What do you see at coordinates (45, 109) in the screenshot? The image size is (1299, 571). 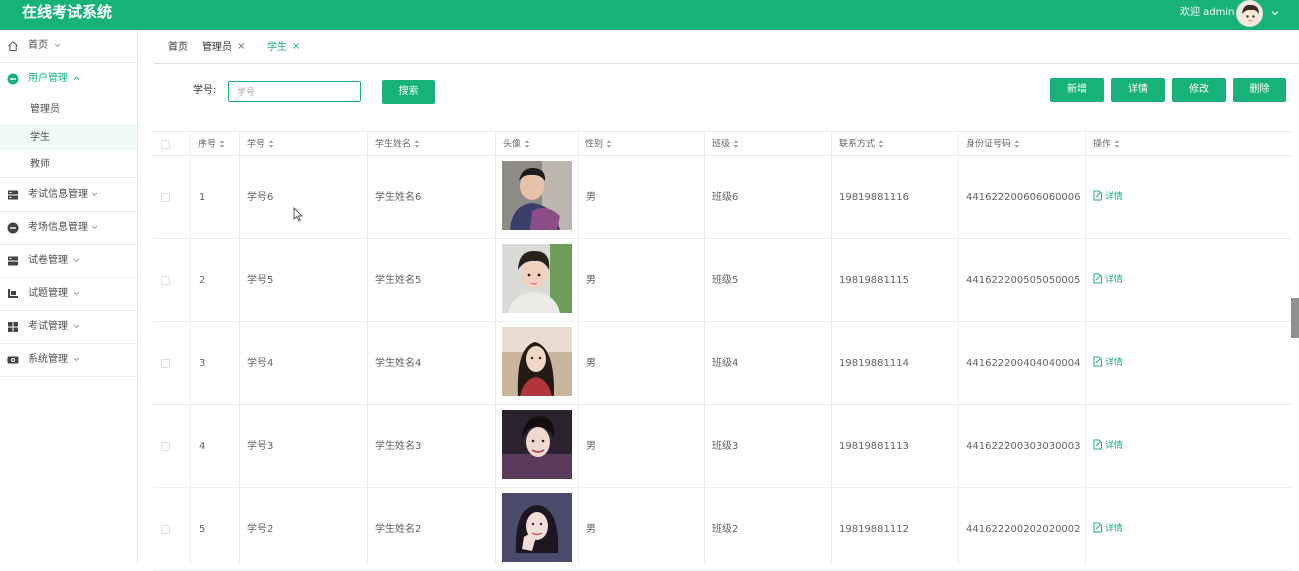 I see `sidebar-subitem-label: 管理员` at bounding box center [45, 109].